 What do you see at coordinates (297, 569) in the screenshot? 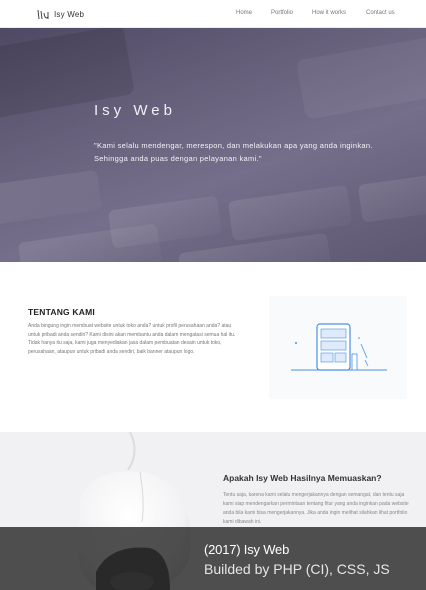
I see `caption-subtitle: Builded by PHP (CI), CSS, JS` at bounding box center [297, 569].